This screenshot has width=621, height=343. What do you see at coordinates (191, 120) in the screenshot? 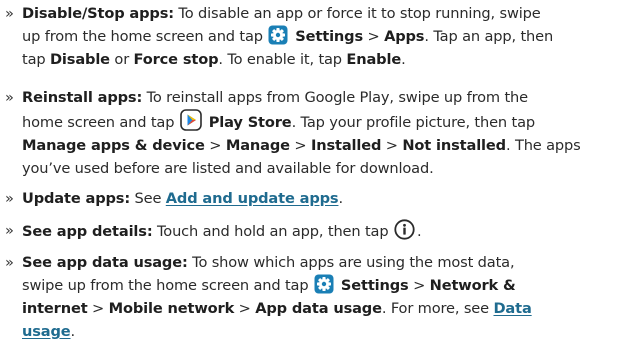
I see `play-store-icon` at bounding box center [191, 120].